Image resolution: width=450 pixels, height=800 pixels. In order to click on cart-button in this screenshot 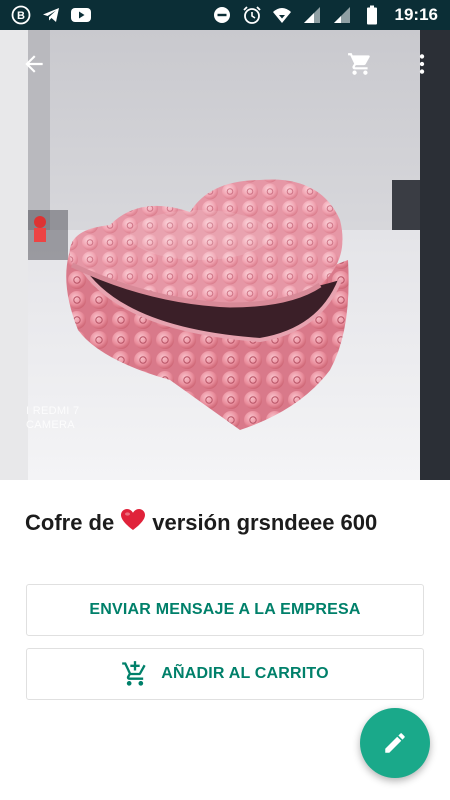, I will do `click(360, 64)`.